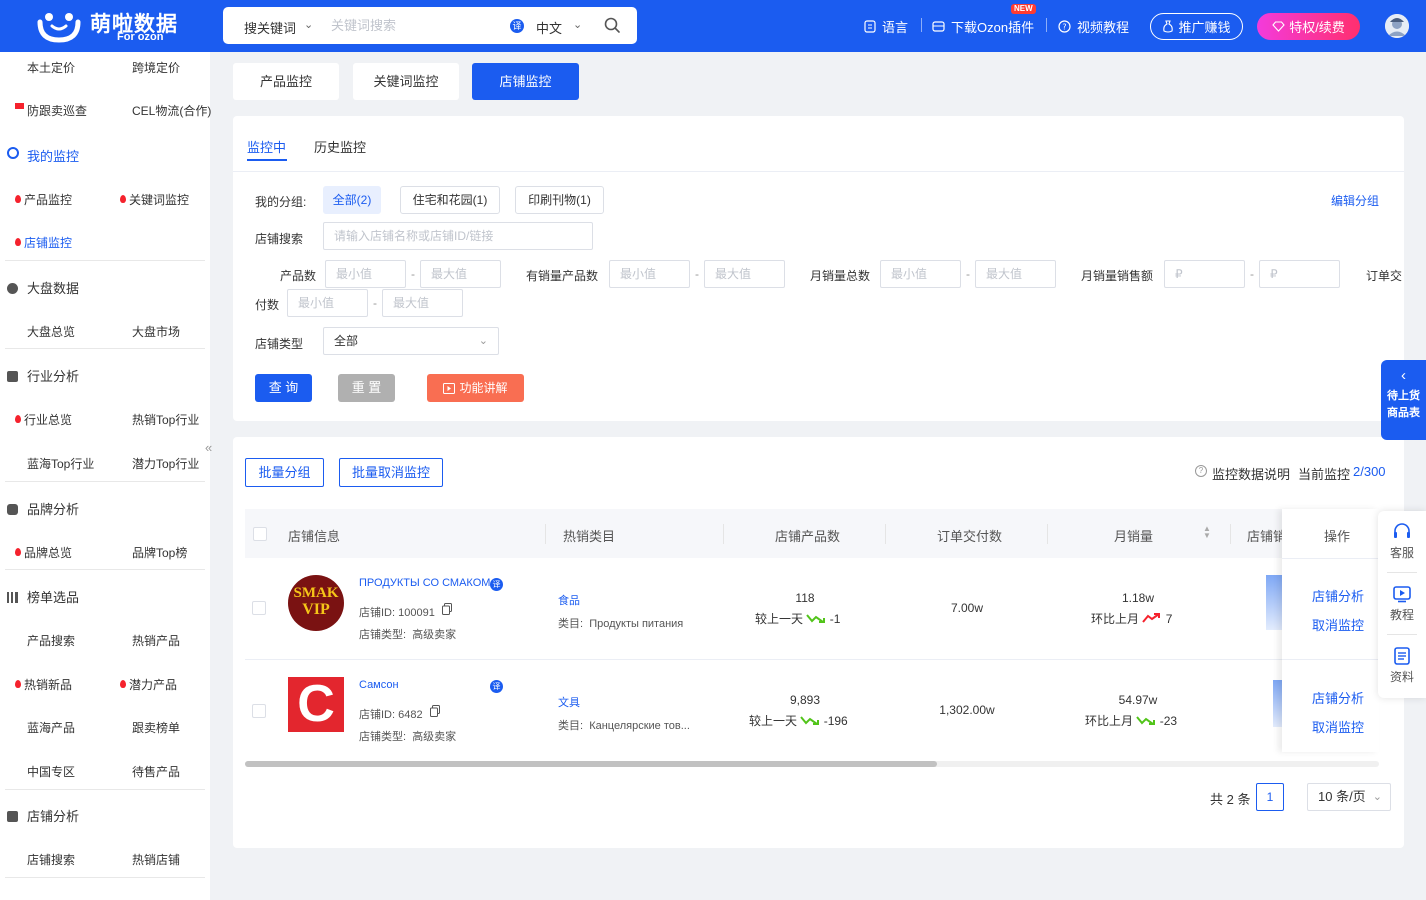 The image size is (1426, 900). Describe the element at coordinates (156, 727) in the screenshot. I see `sidebar-item-follow-sell-list: 跟卖榜单` at that location.